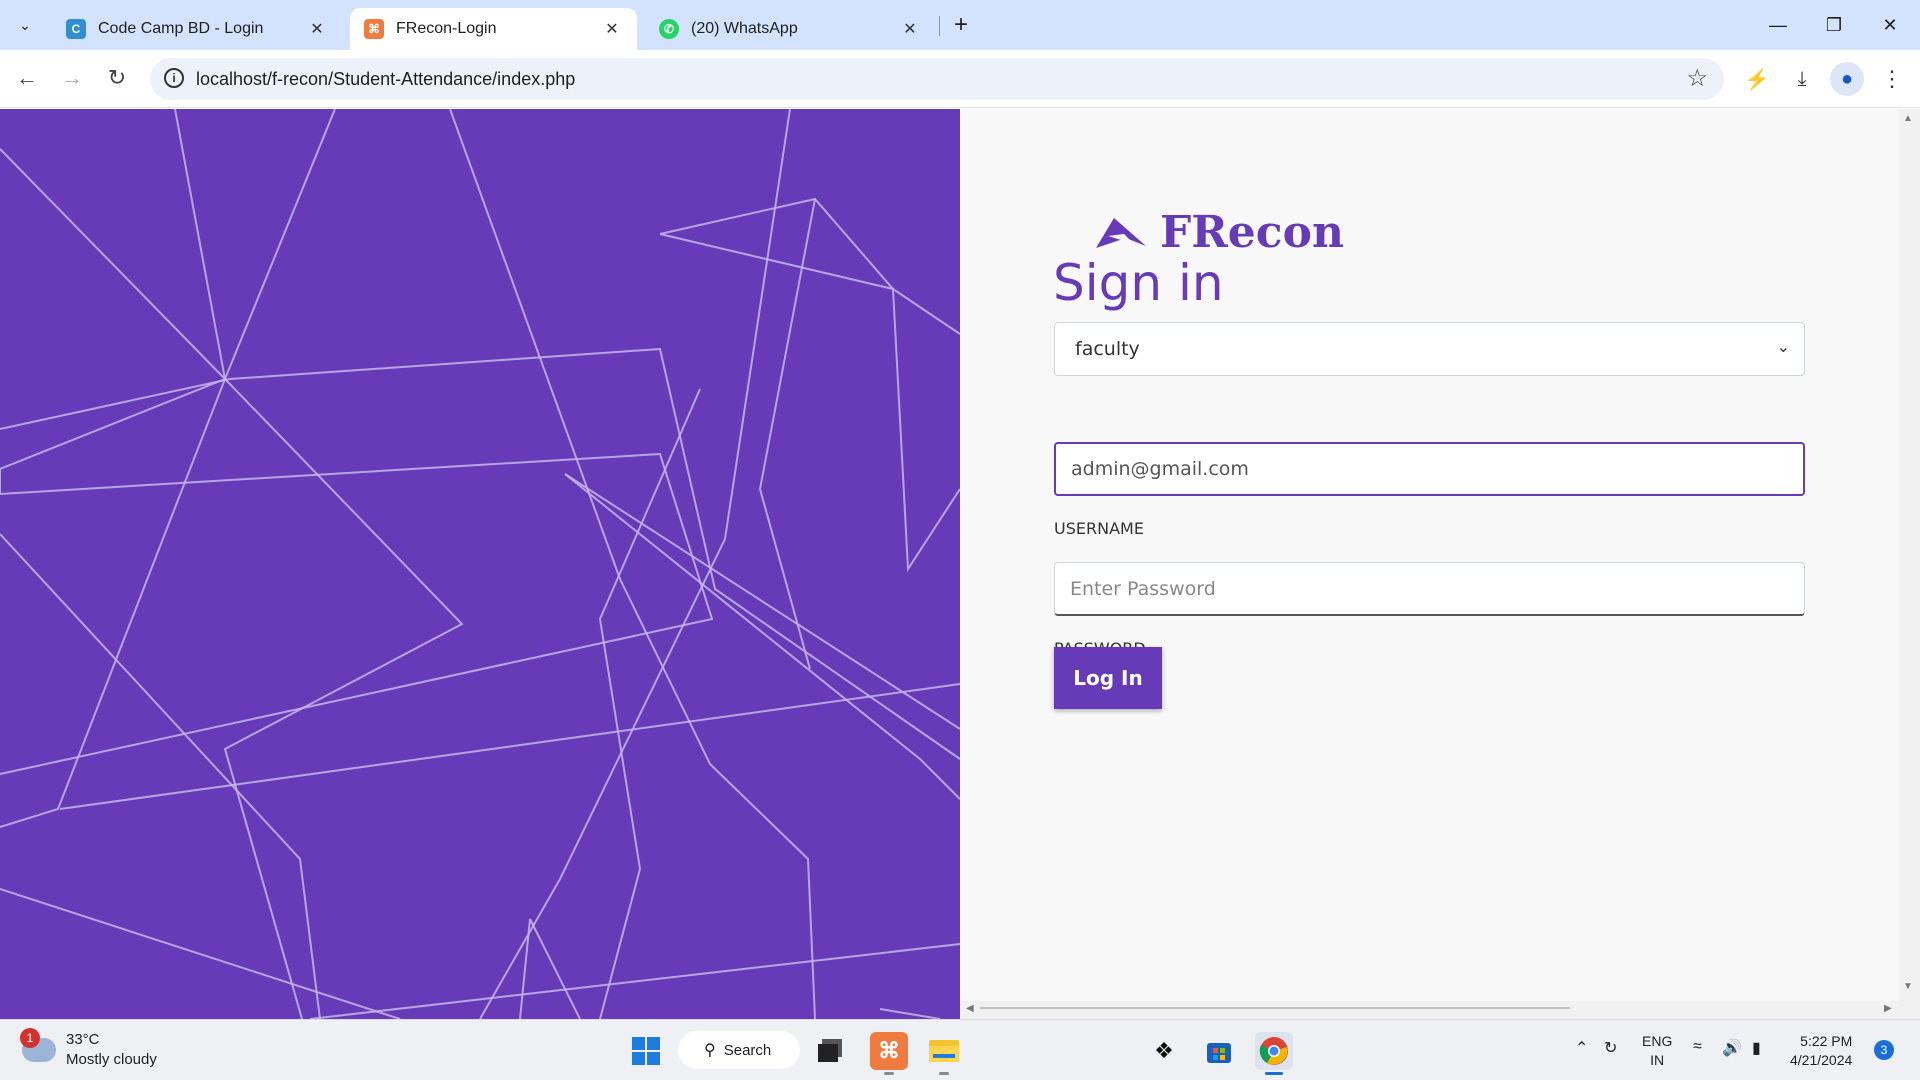  I want to click on weather-badge: 1, so click(30, 1038).